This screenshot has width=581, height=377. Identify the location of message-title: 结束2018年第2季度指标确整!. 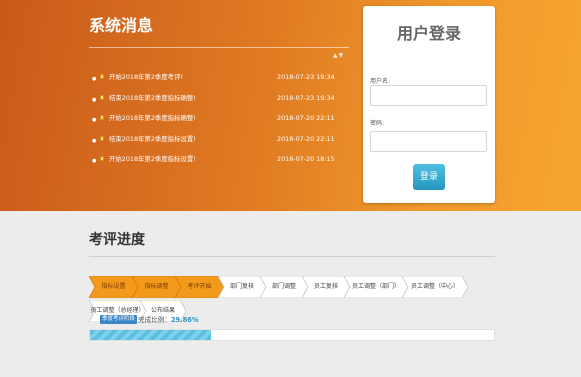
(152, 98).